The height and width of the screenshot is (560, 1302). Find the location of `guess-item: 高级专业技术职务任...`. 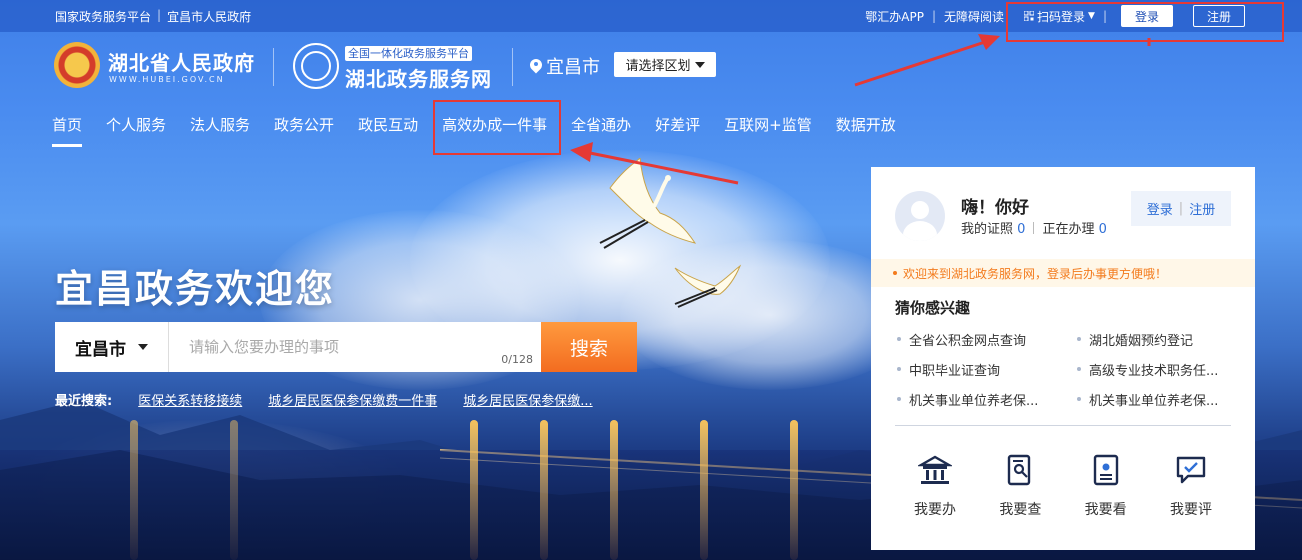

guess-item: 高级专业技术职务任... is located at coordinates (1155, 369).